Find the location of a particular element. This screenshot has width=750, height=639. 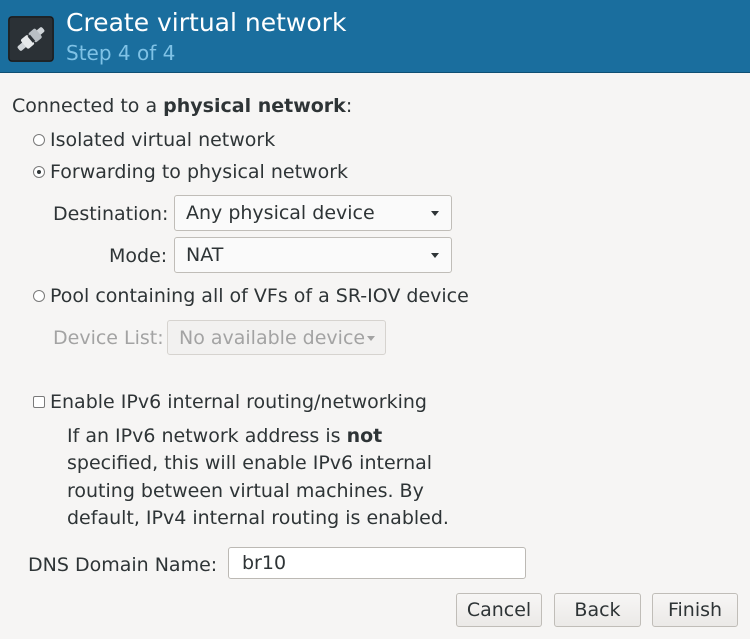

connection-heading-prefix: Connected to a is located at coordinates (88, 106).